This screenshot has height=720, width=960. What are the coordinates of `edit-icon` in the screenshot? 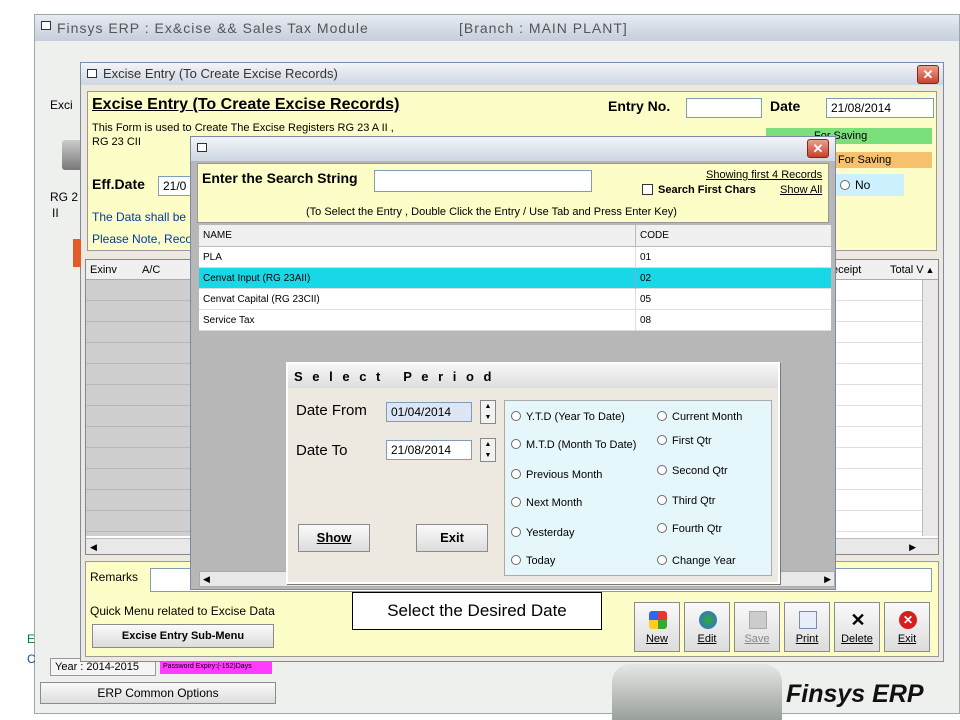 It's located at (708, 620).